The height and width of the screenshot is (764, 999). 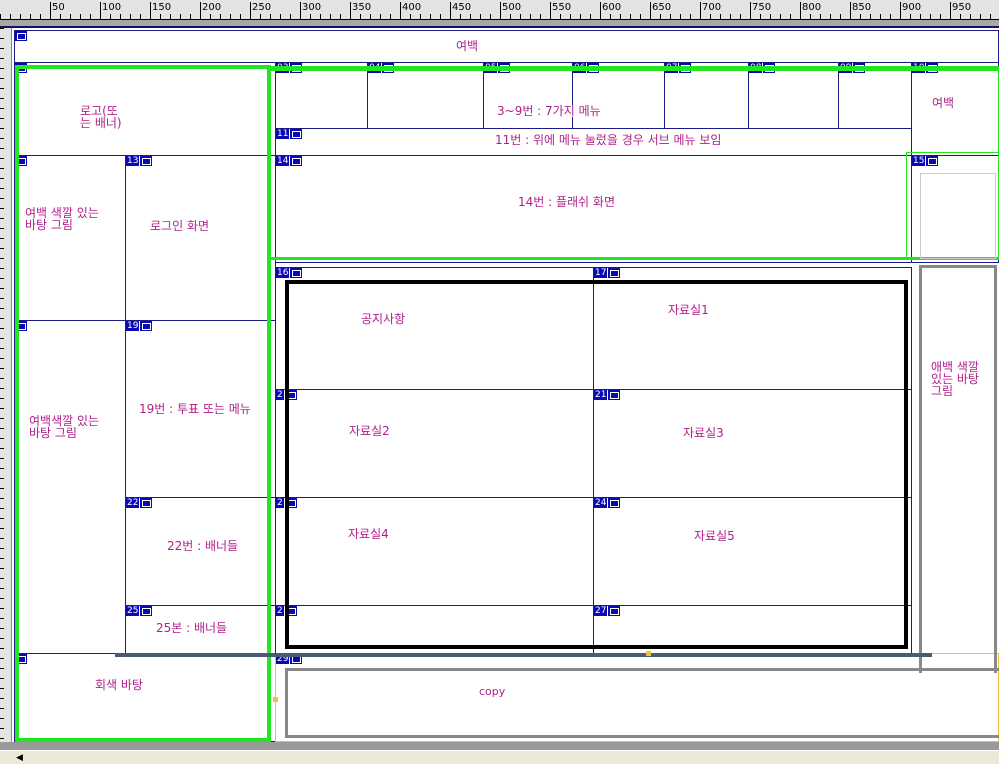 What do you see at coordinates (637, 697) in the screenshot?
I see `layout-cell-29: 29 copy` at bounding box center [637, 697].